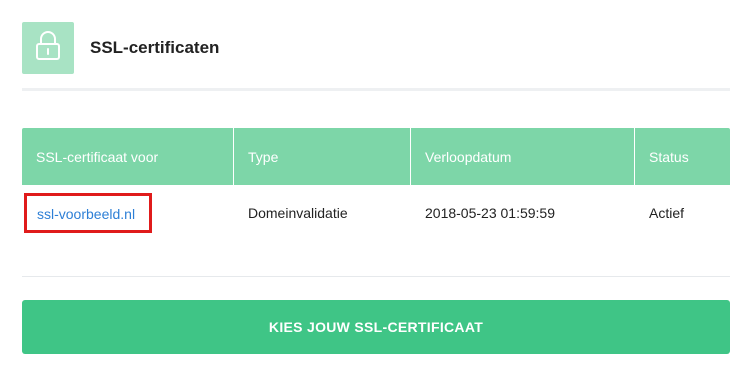 The width and height of the screenshot is (753, 375). What do you see at coordinates (155, 47) in the screenshot?
I see `page-title: SSL-certificaten` at bounding box center [155, 47].